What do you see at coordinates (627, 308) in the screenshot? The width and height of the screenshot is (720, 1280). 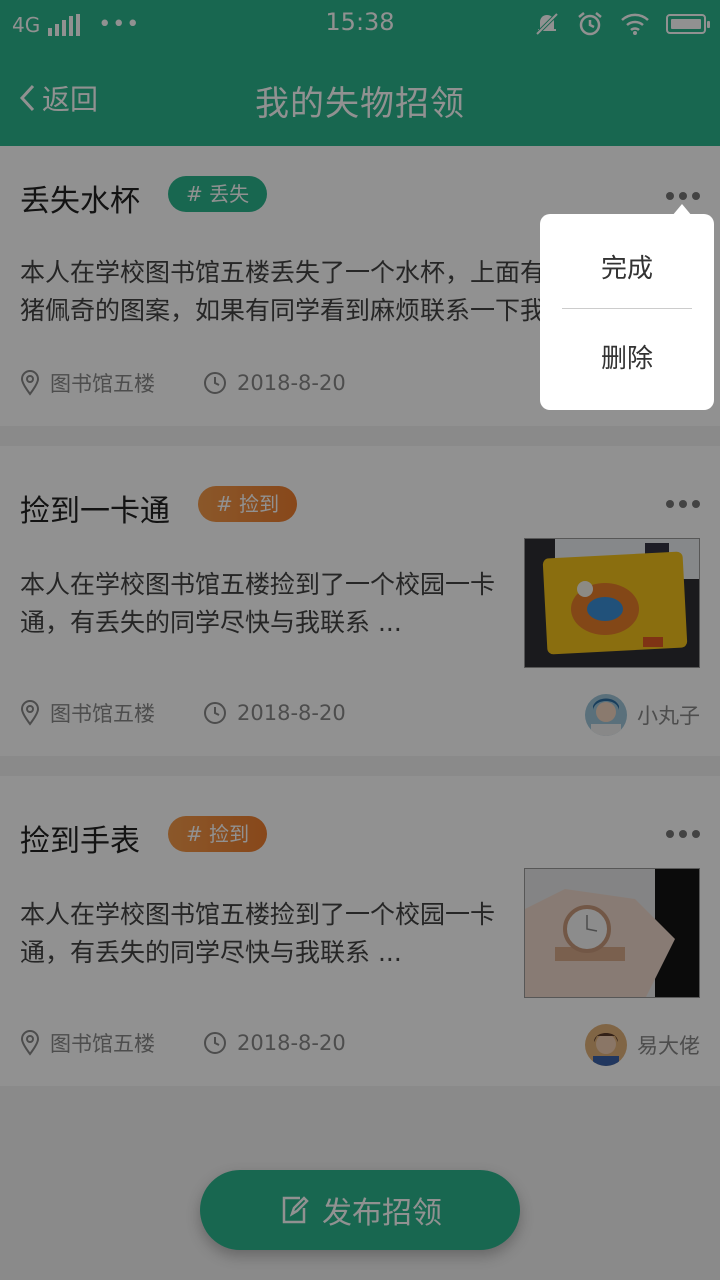 I see `menu-divider` at bounding box center [627, 308].